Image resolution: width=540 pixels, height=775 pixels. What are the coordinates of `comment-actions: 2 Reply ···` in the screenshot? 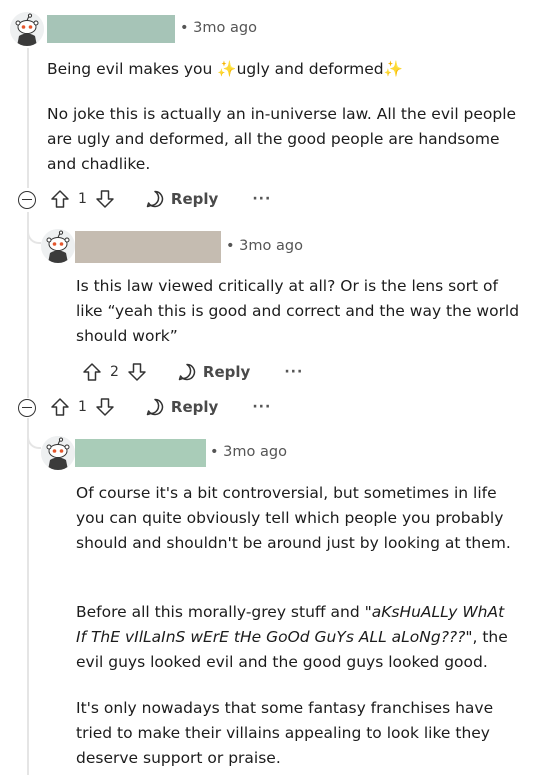 It's located at (192, 372).